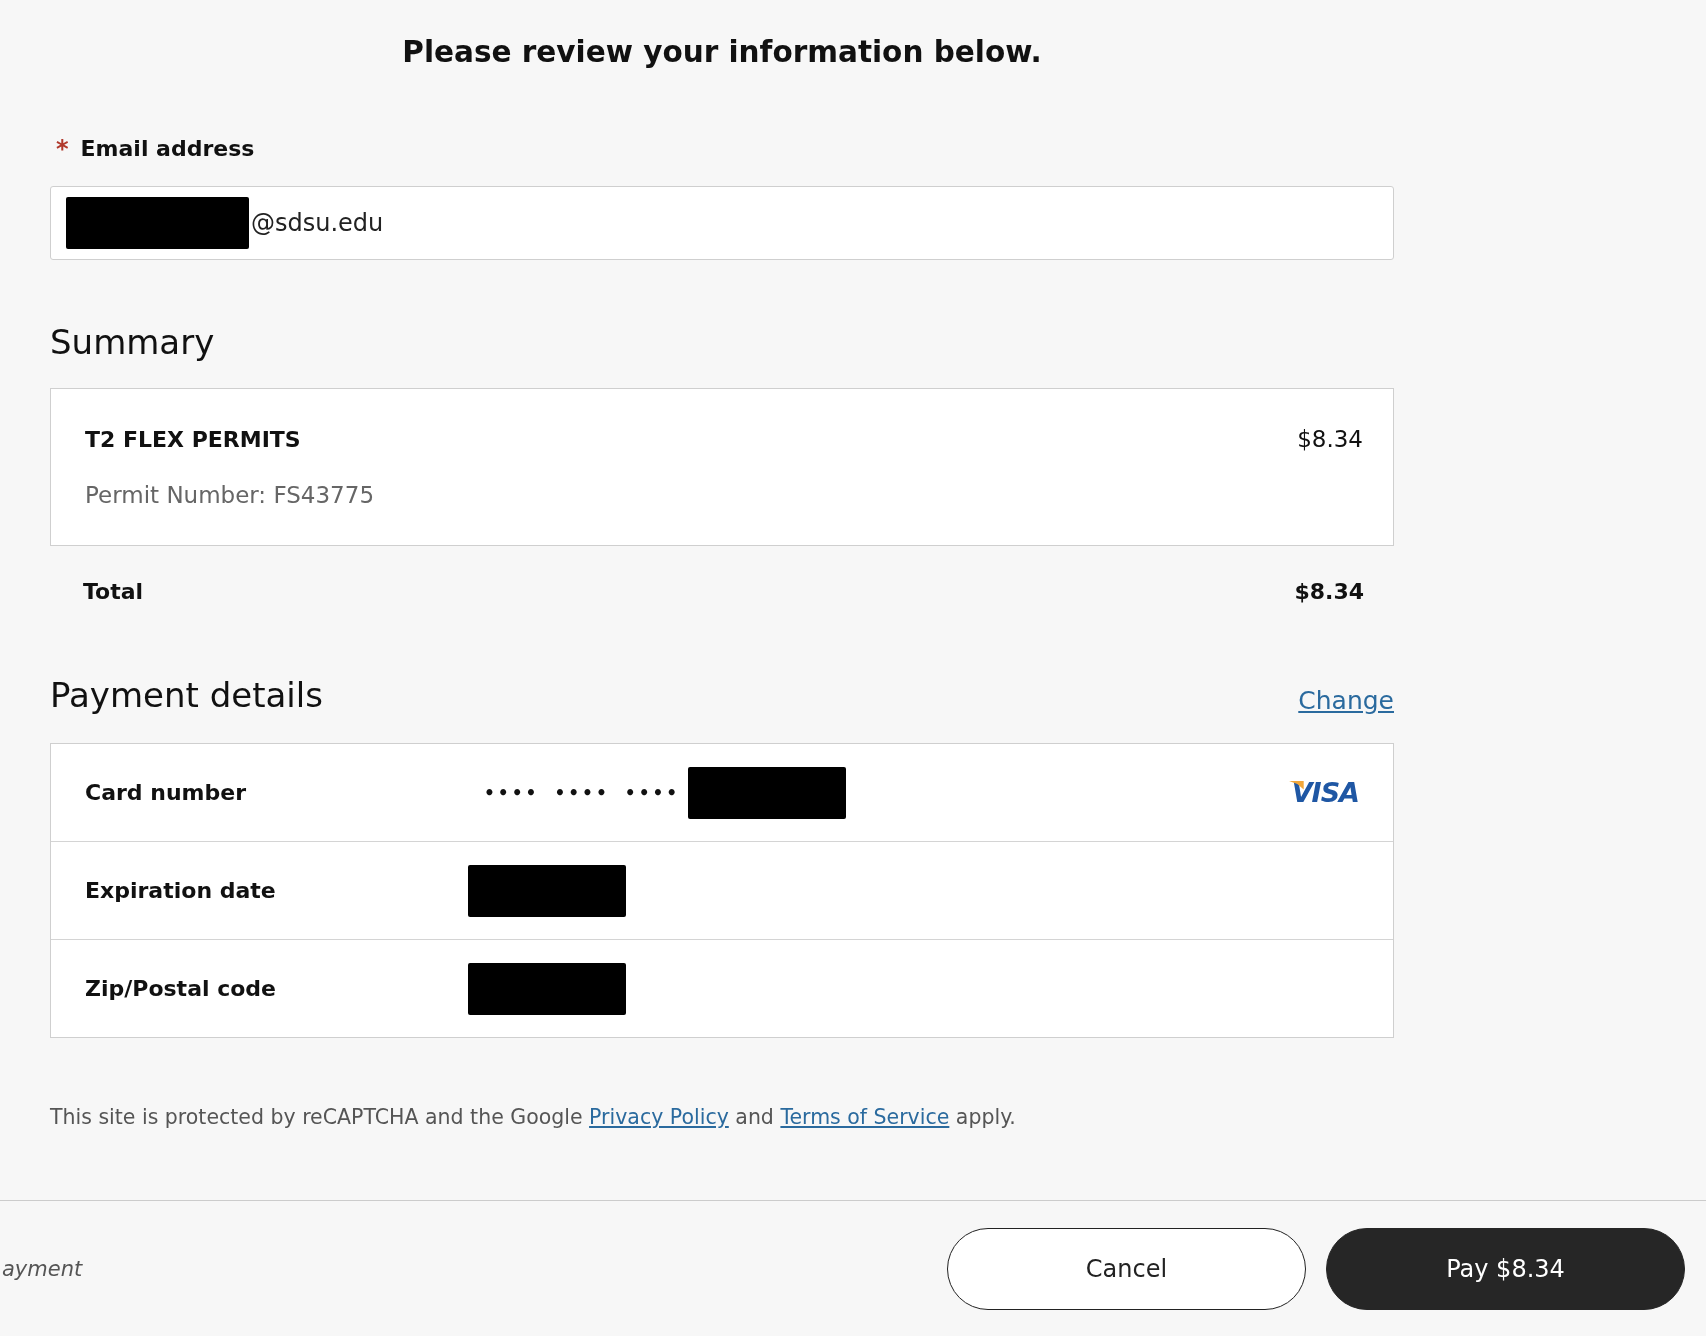 The image size is (1706, 1336). Describe the element at coordinates (193, 439) in the screenshot. I see `item-name: T2 FLEX PERMITS` at that location.